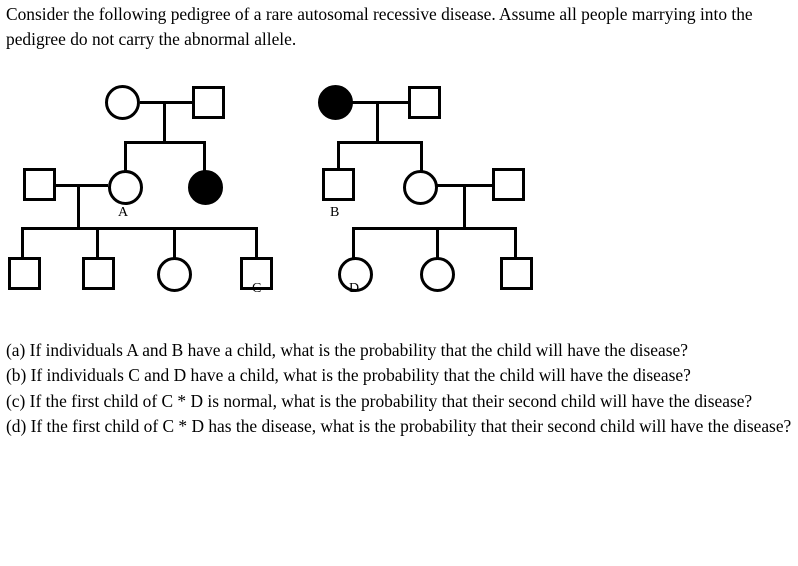  Describe the element at coordinates (208, 102) in the screenshot. I see `left-gen1-father` at that location.